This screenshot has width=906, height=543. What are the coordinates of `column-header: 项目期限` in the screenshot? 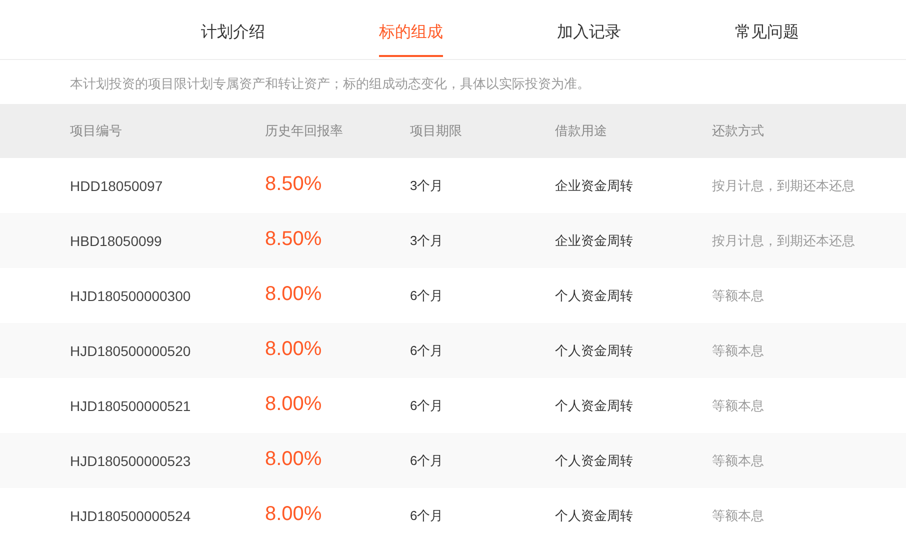 It's located at (436, 131).